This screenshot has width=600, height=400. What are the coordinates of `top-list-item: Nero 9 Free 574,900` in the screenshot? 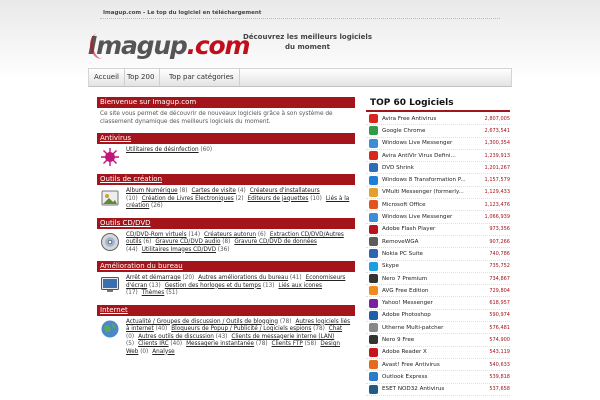 It's located at (438, 340).